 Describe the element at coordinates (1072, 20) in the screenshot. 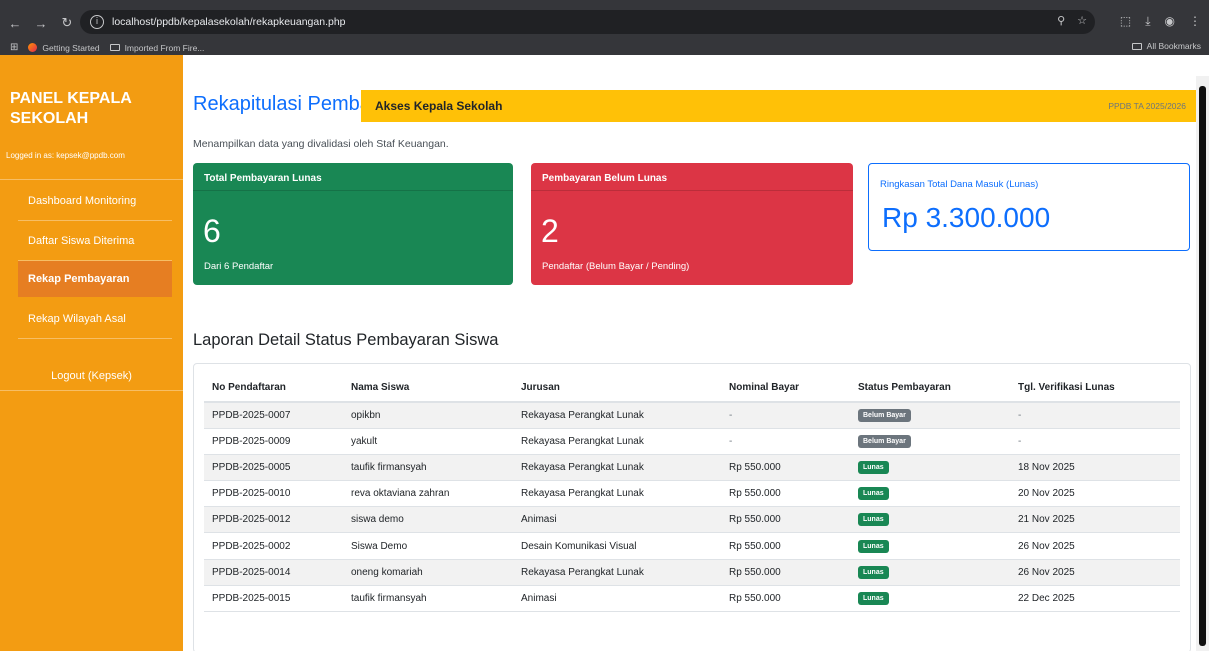

I see `omnibox-actions: ⚲ ☆` at that location.